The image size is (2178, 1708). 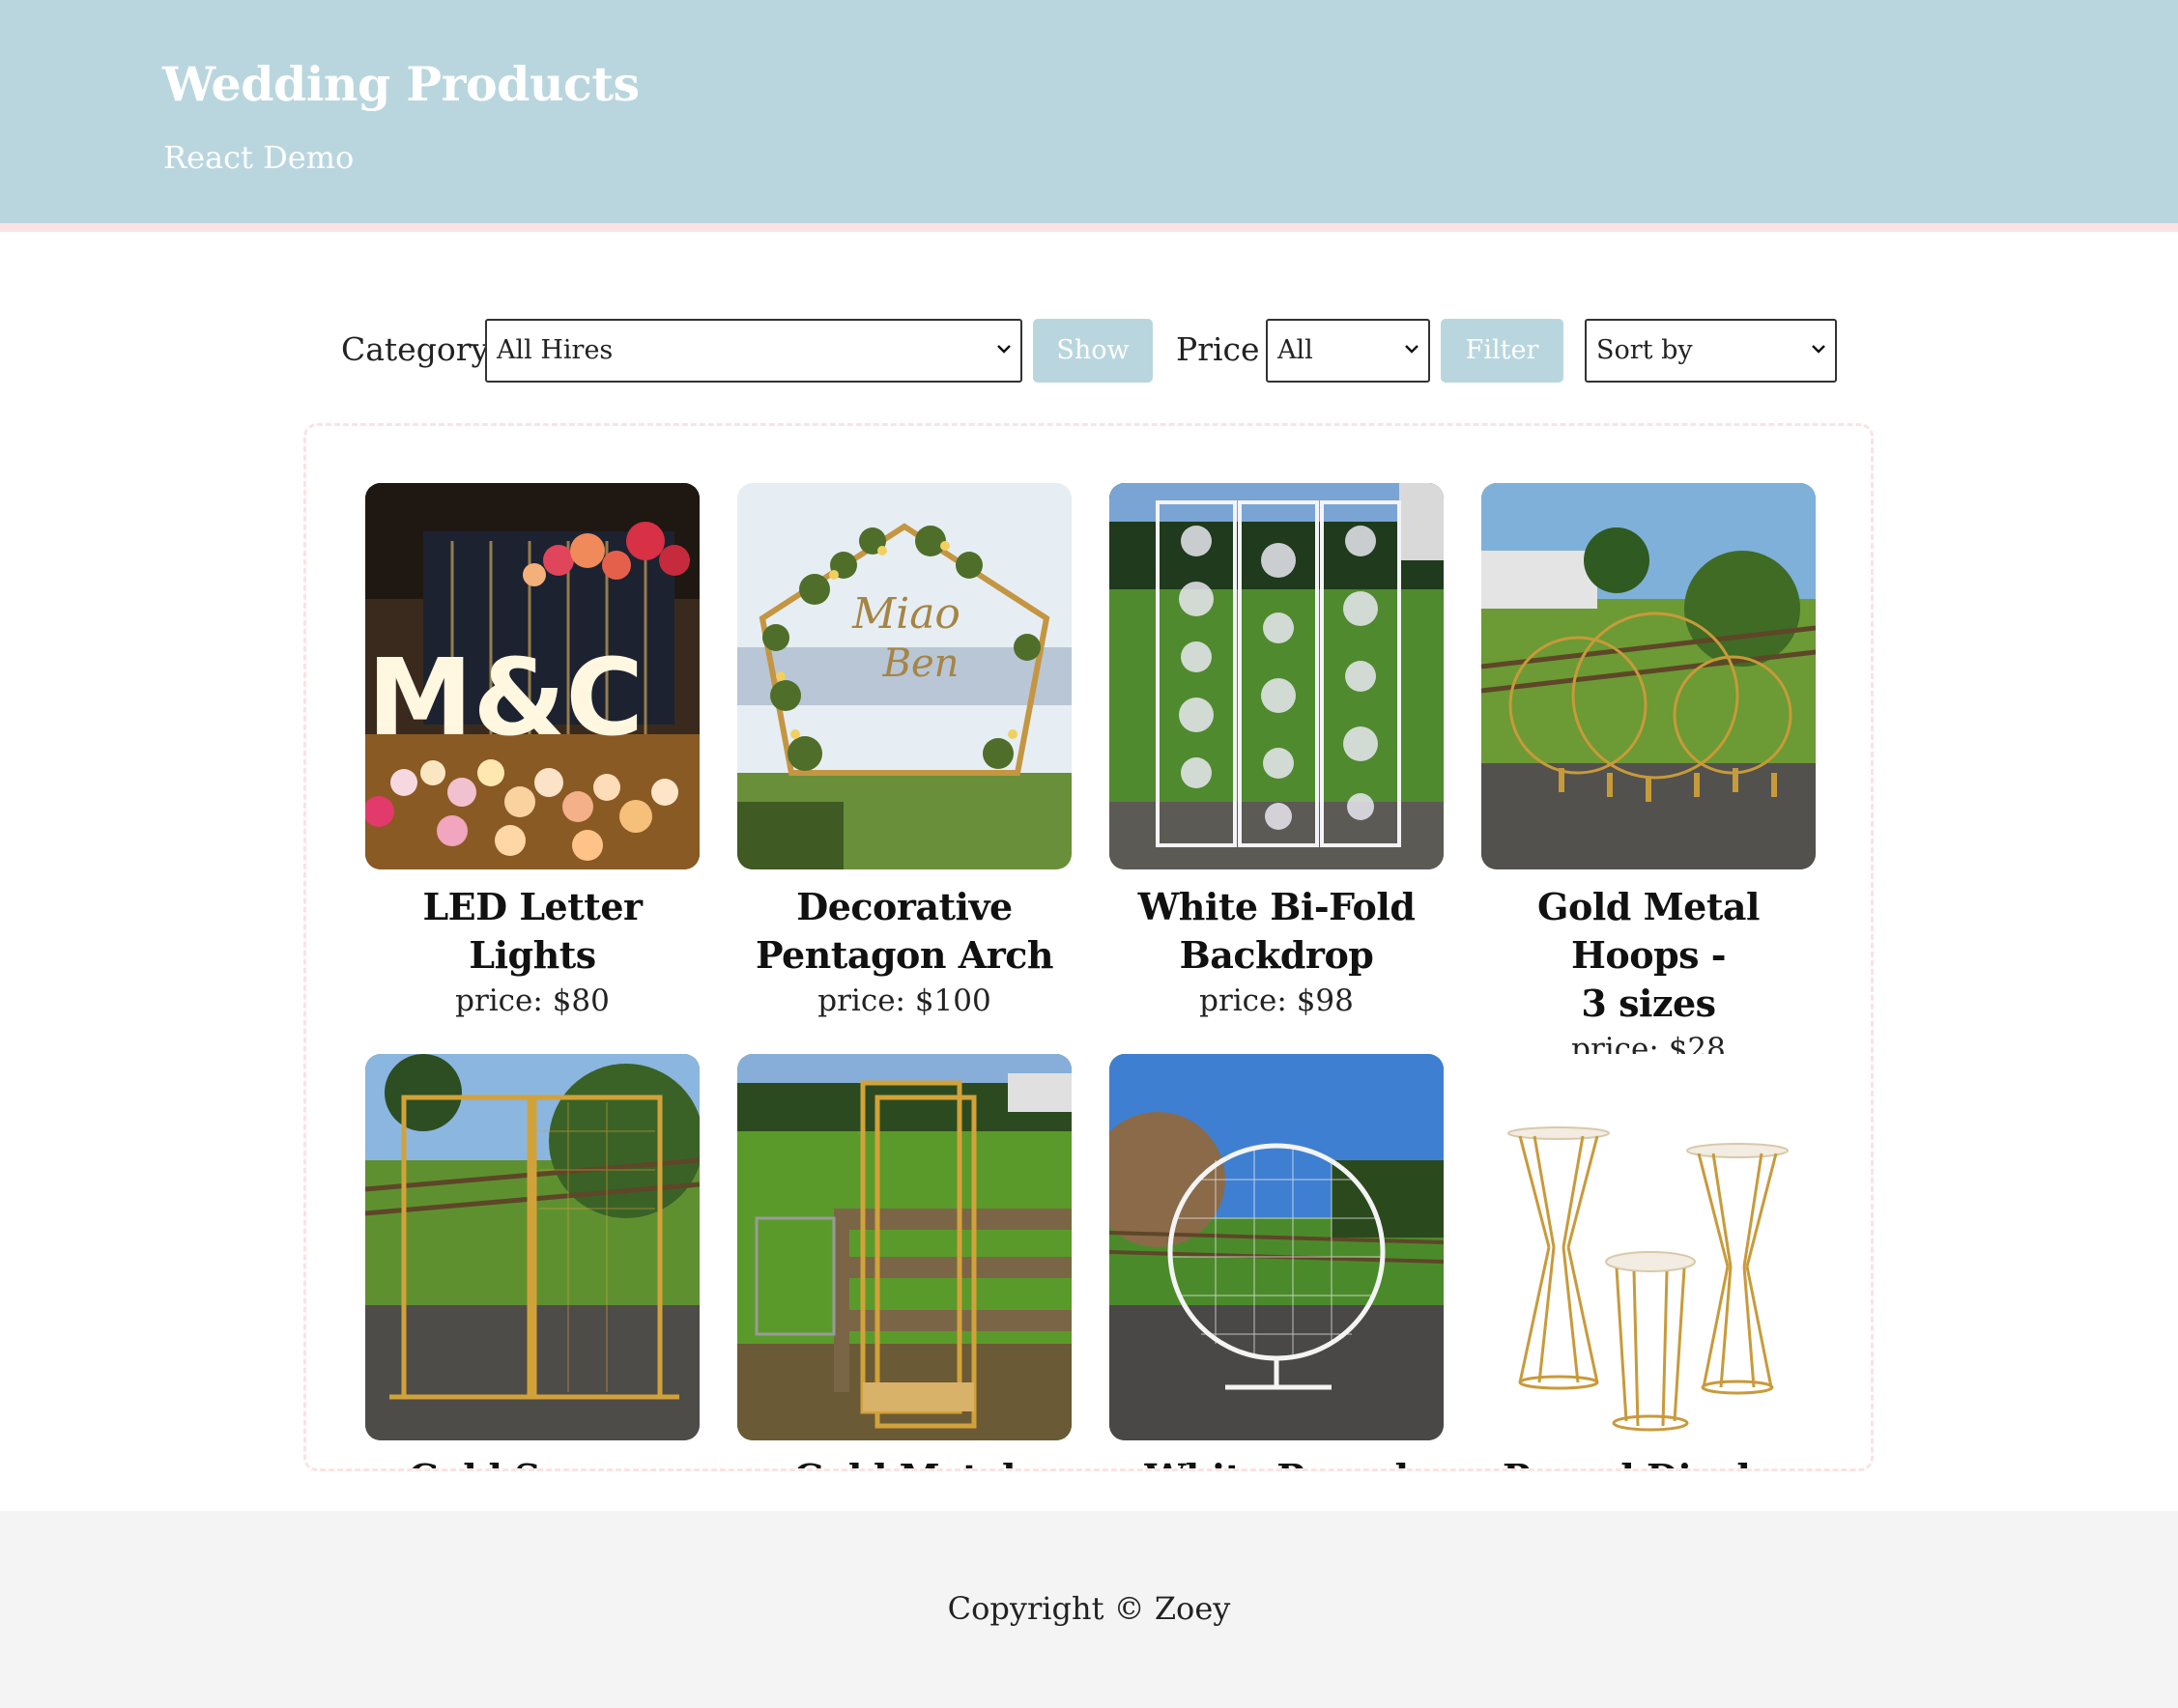 What do you see at coordinates (905, 614) in the screenshot?
I see `svg-text: Miao` at bounding box center [905, 614].